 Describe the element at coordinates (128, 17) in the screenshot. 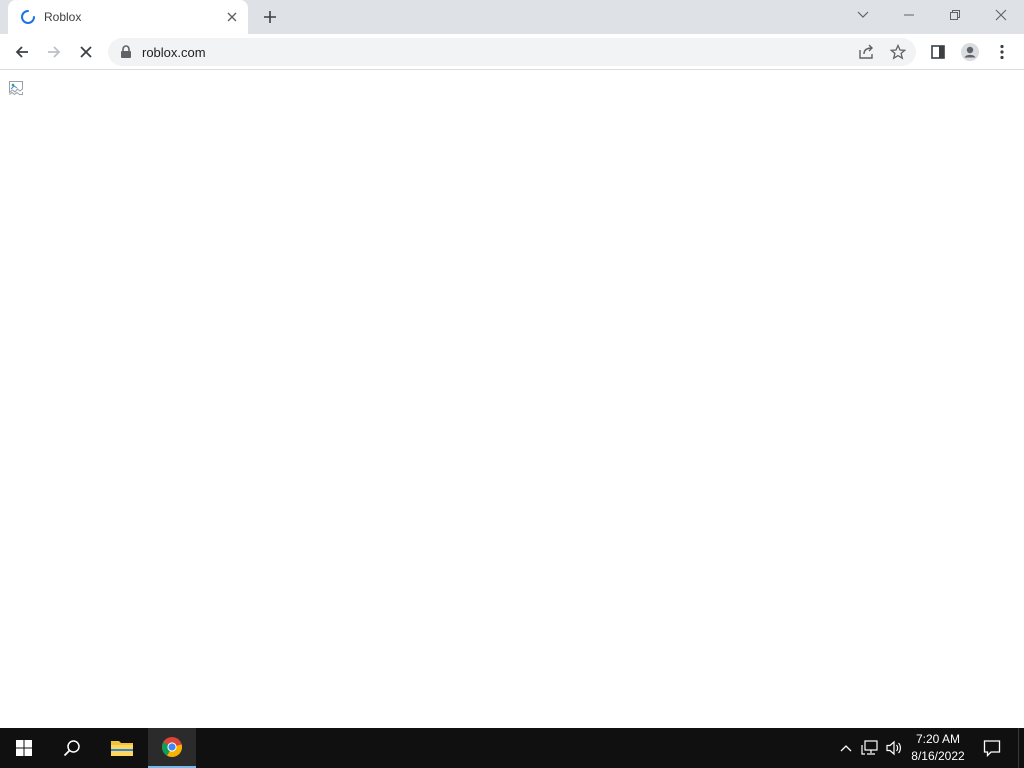

I see `tab-roblox: Roblox` at that location.